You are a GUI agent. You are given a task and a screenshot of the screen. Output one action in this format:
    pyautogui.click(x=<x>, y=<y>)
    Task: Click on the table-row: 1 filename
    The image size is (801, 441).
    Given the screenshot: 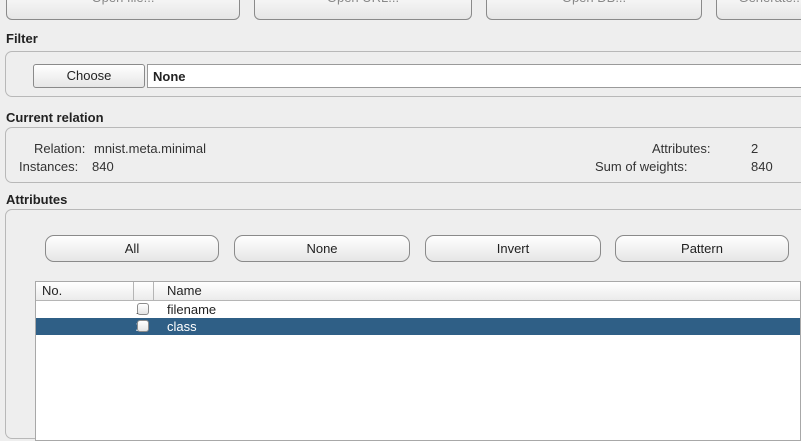 What is the action you would take?
    pyautogui.click(x=418, y=309)
    